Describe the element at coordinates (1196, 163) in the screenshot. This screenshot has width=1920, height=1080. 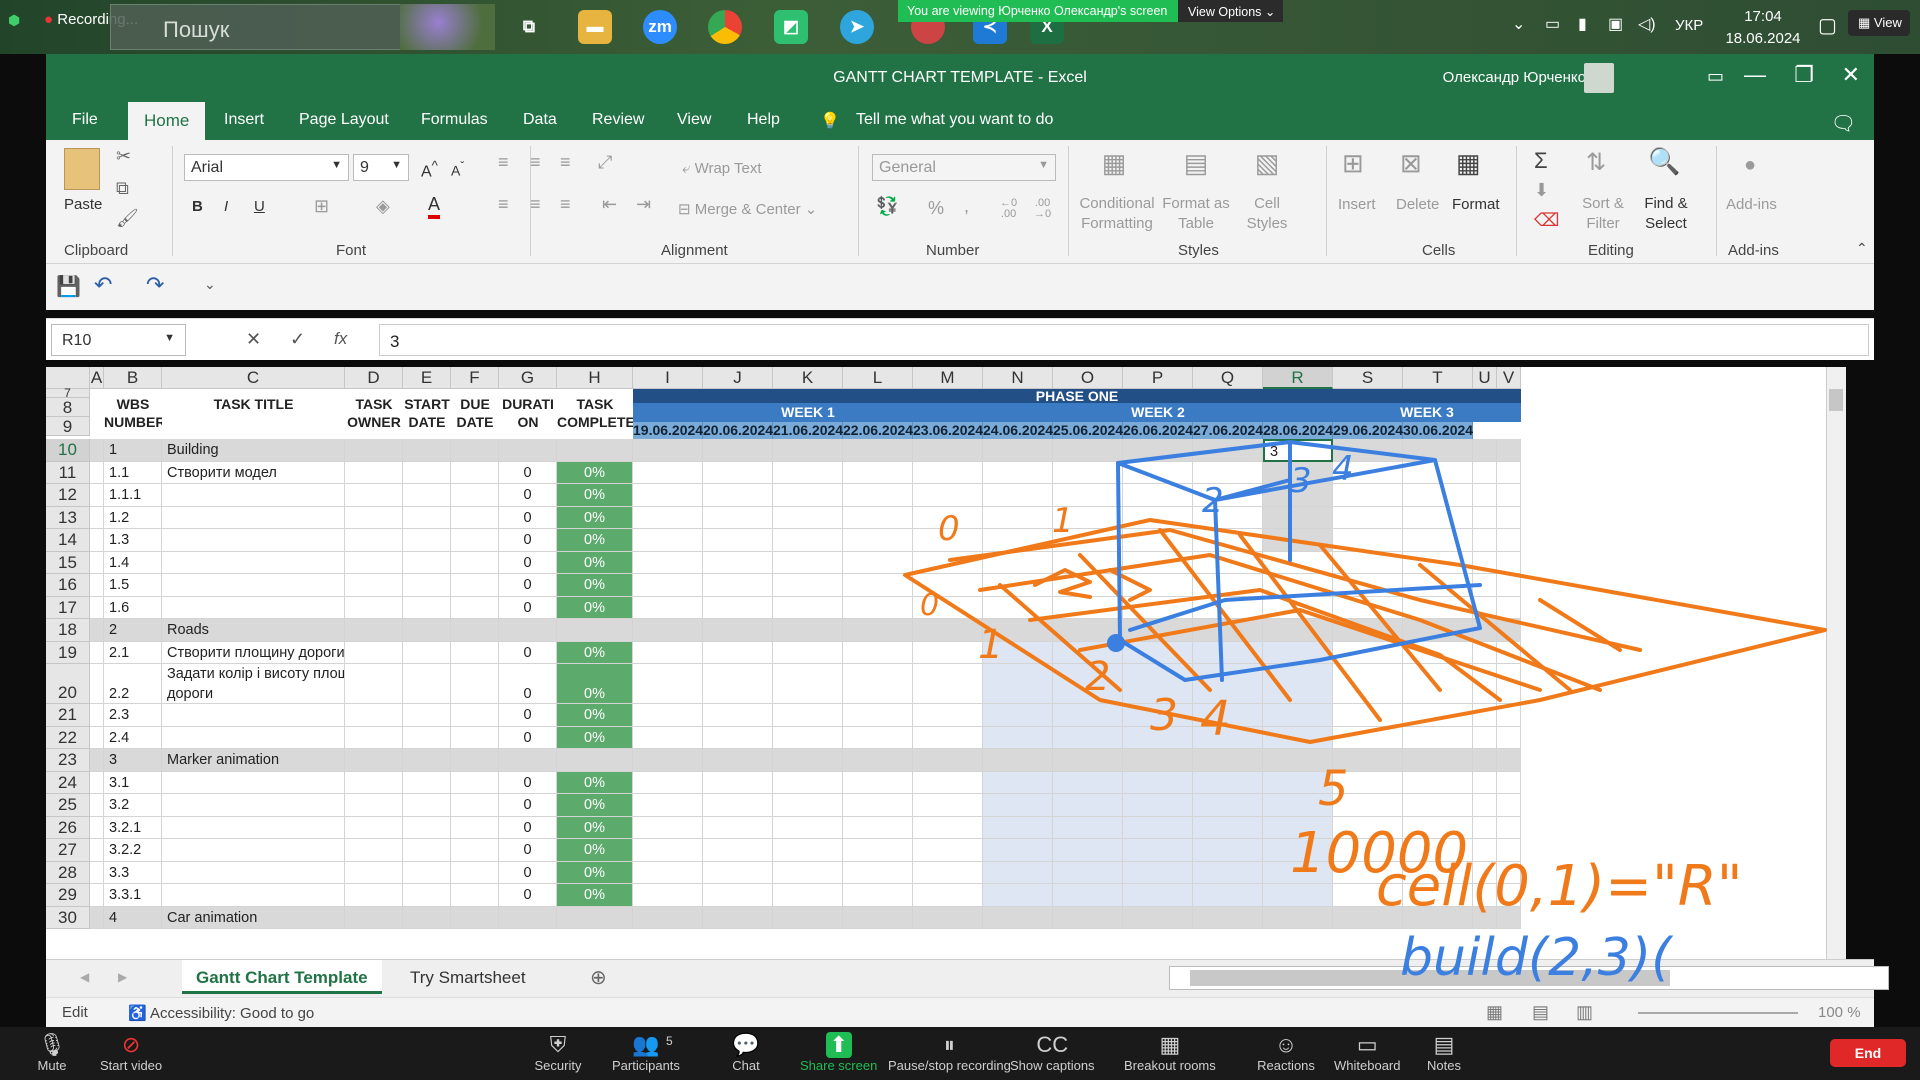
I see `format-as-table-icon: ▤` at that location.